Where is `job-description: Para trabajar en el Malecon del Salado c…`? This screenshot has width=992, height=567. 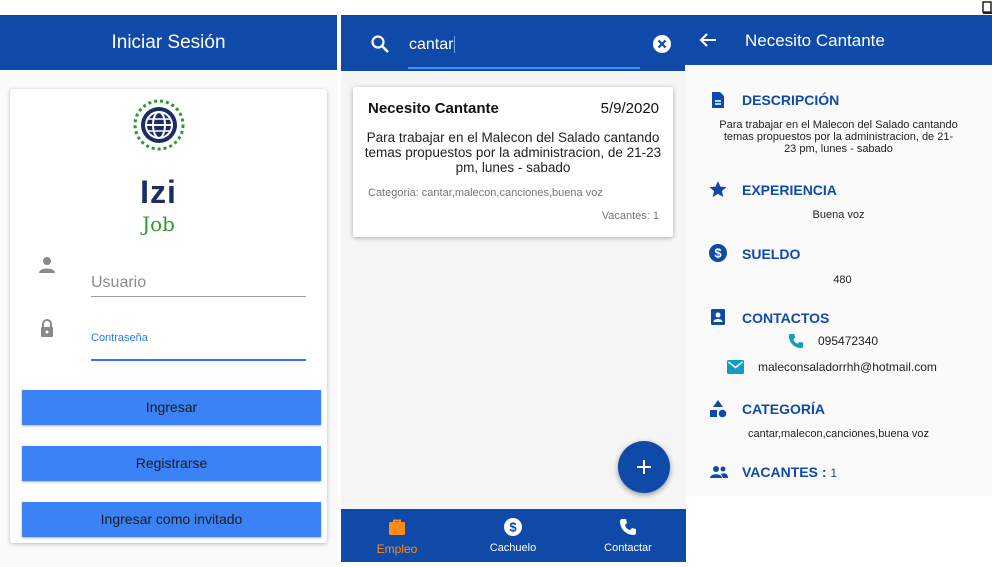 job-description: Para trabajar en el Malecon del Salado c… is located at coordinates (513, 152).